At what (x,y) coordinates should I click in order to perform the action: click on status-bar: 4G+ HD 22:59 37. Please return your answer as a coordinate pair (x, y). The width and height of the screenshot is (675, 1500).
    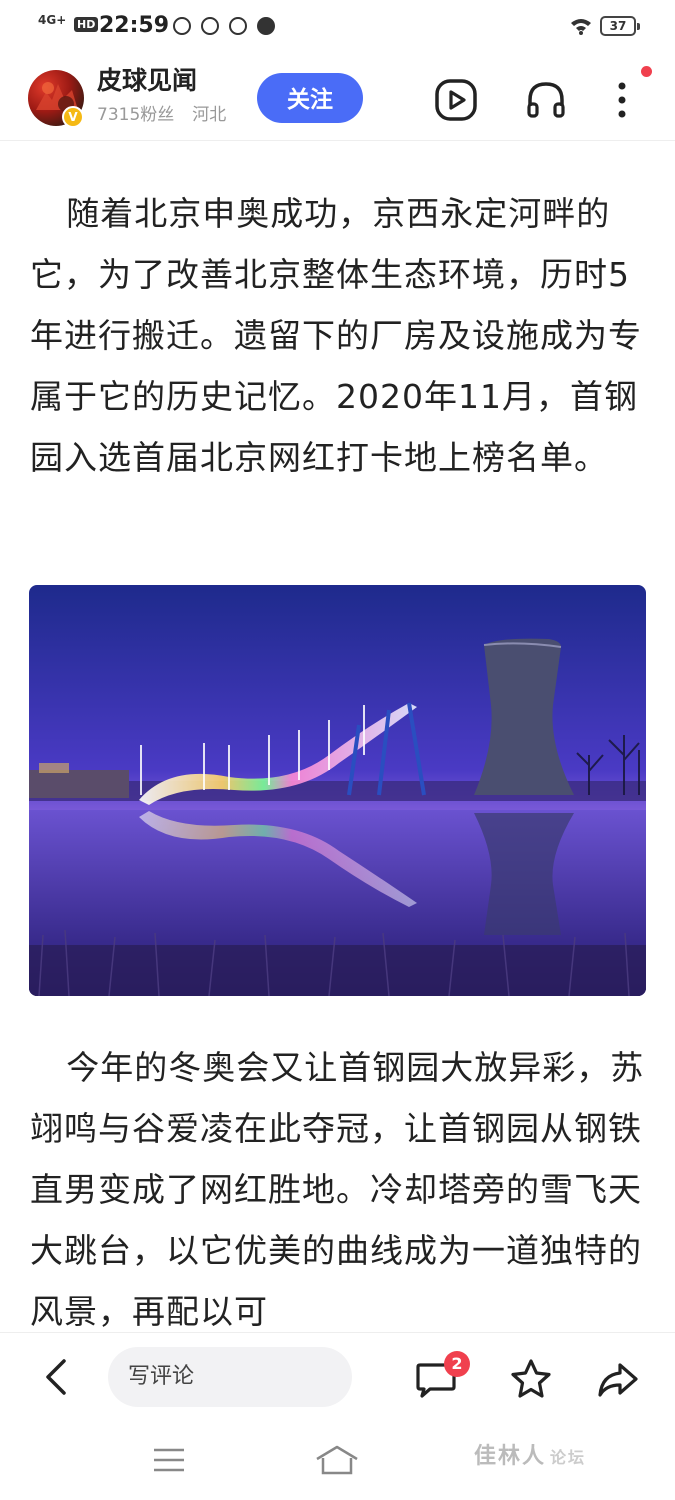
    Looking at the image, I should click on (337, 26).